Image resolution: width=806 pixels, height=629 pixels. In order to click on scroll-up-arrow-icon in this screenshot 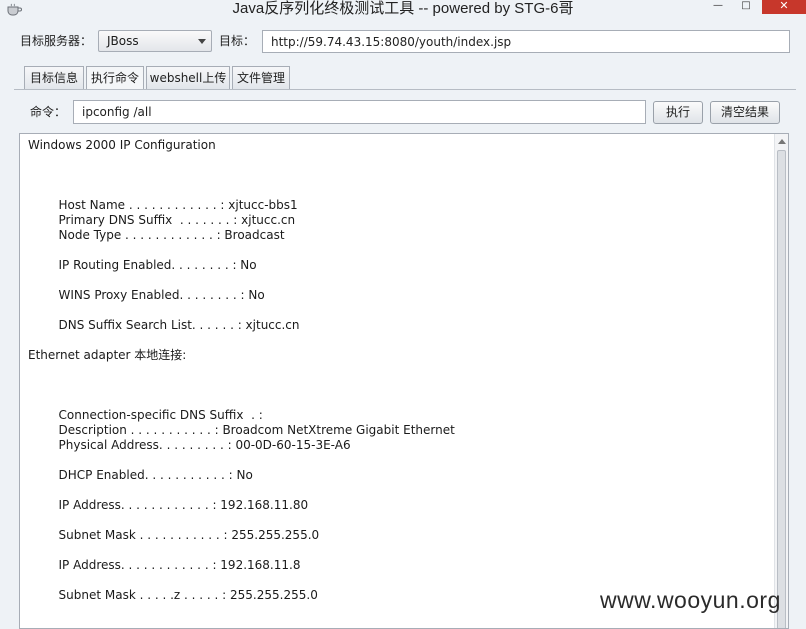, I will do `click(782, 141)`.